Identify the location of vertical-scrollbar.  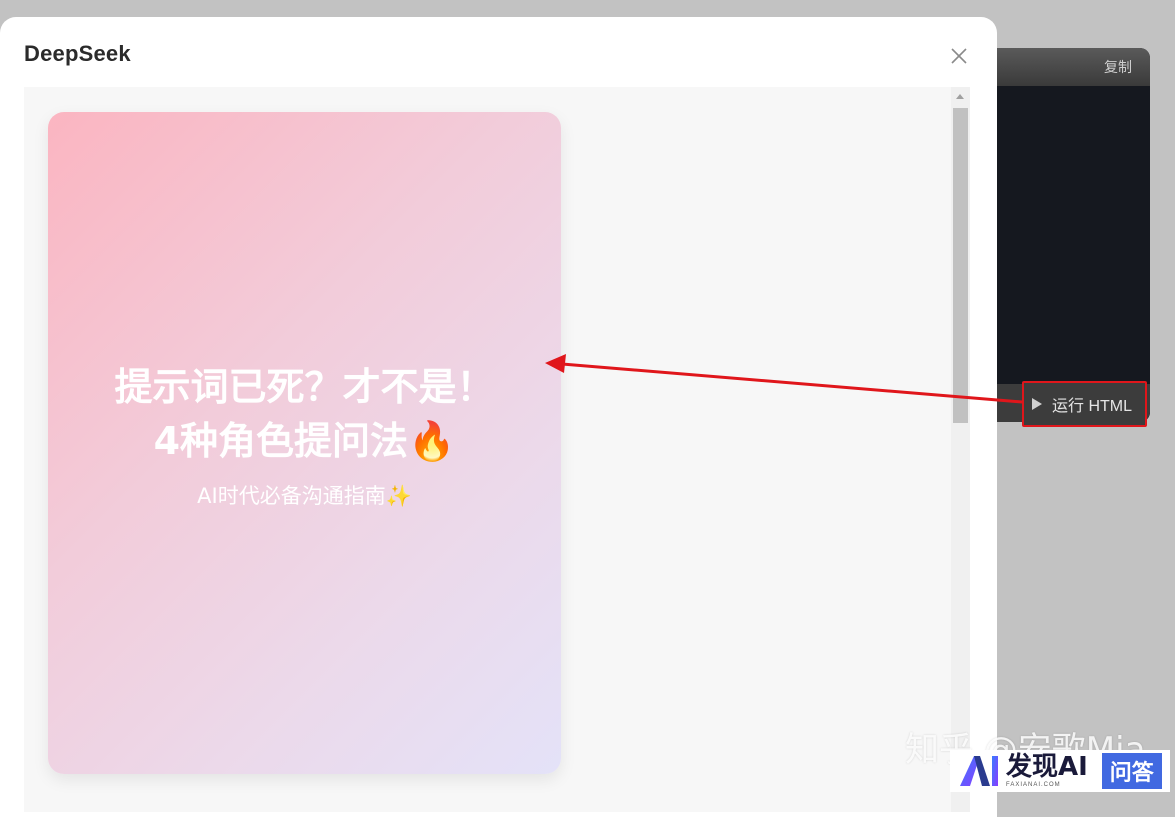
(960, 449).